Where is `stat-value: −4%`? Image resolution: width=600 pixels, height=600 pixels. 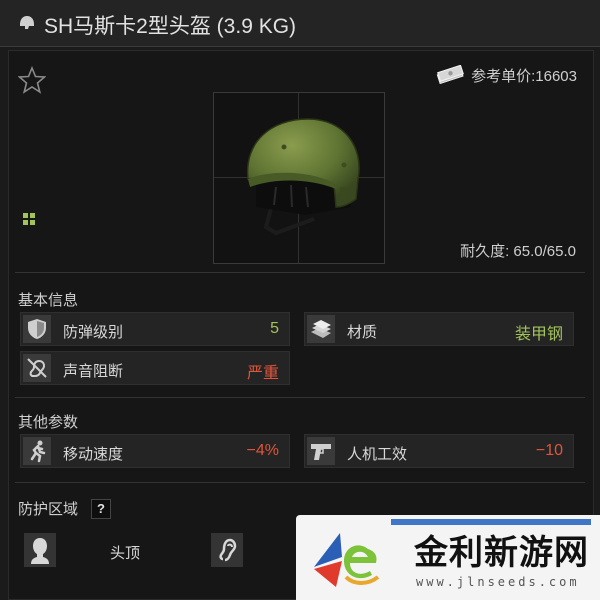 stat-value: −4% is located at coordinates (262, 450).